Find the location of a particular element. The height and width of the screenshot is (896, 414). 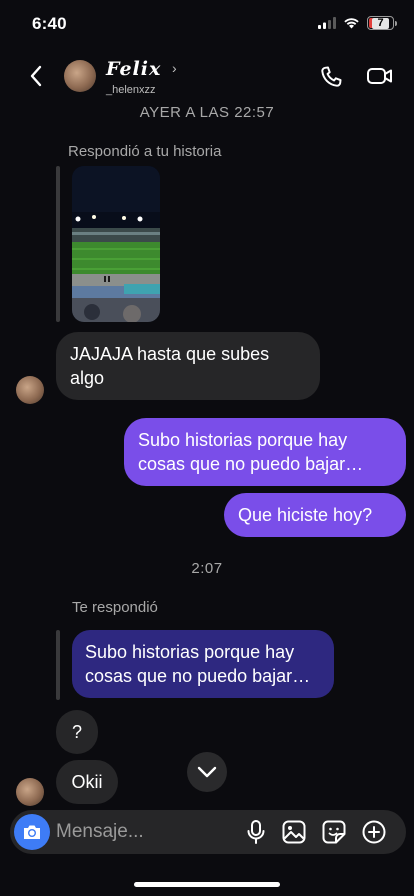

plus-circle-icon is located at coordinates (374, 832).